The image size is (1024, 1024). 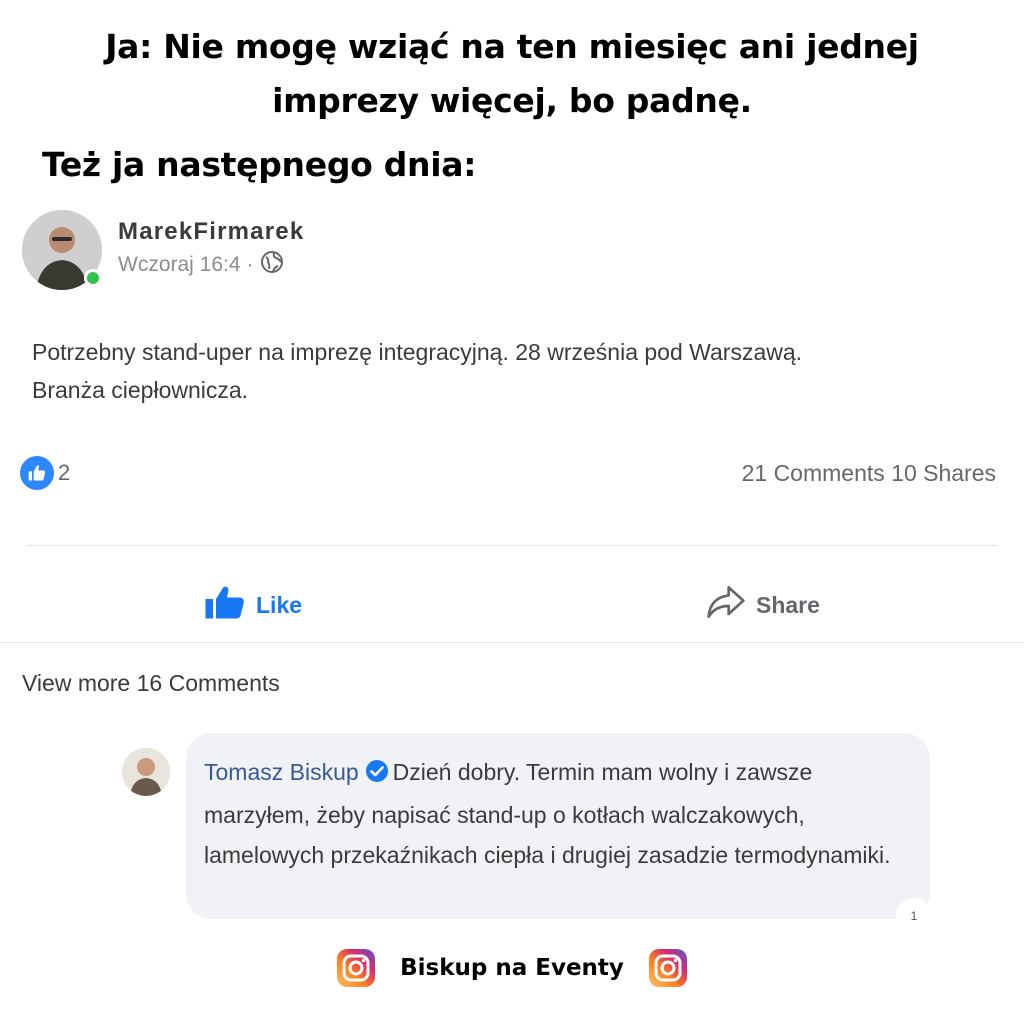 I want to click on commenter-avatar, so click(x=146, y=772).